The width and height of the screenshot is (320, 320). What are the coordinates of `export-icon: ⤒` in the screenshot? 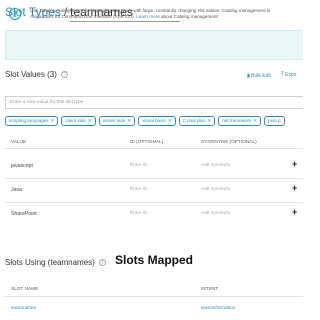 It's located at (282, 75).